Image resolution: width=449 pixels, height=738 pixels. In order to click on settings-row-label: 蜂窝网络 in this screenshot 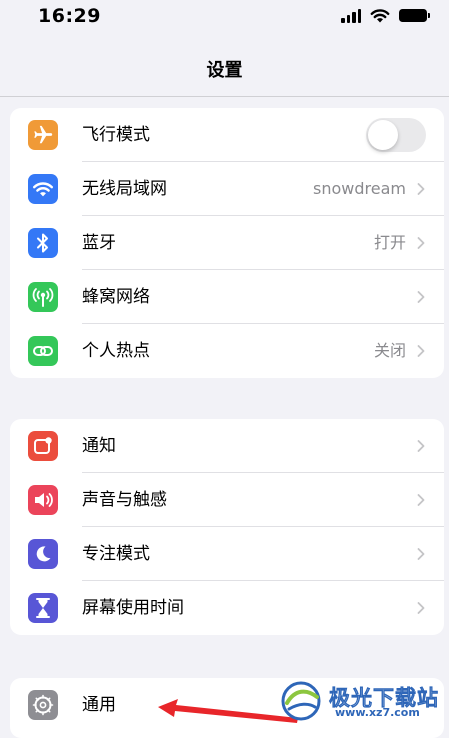, I will do `click(116, 297)`.